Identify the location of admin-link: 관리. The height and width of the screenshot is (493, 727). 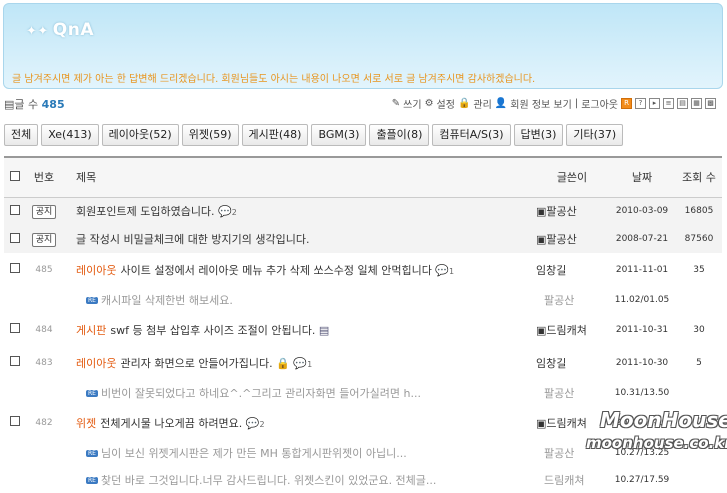
(482, 103).